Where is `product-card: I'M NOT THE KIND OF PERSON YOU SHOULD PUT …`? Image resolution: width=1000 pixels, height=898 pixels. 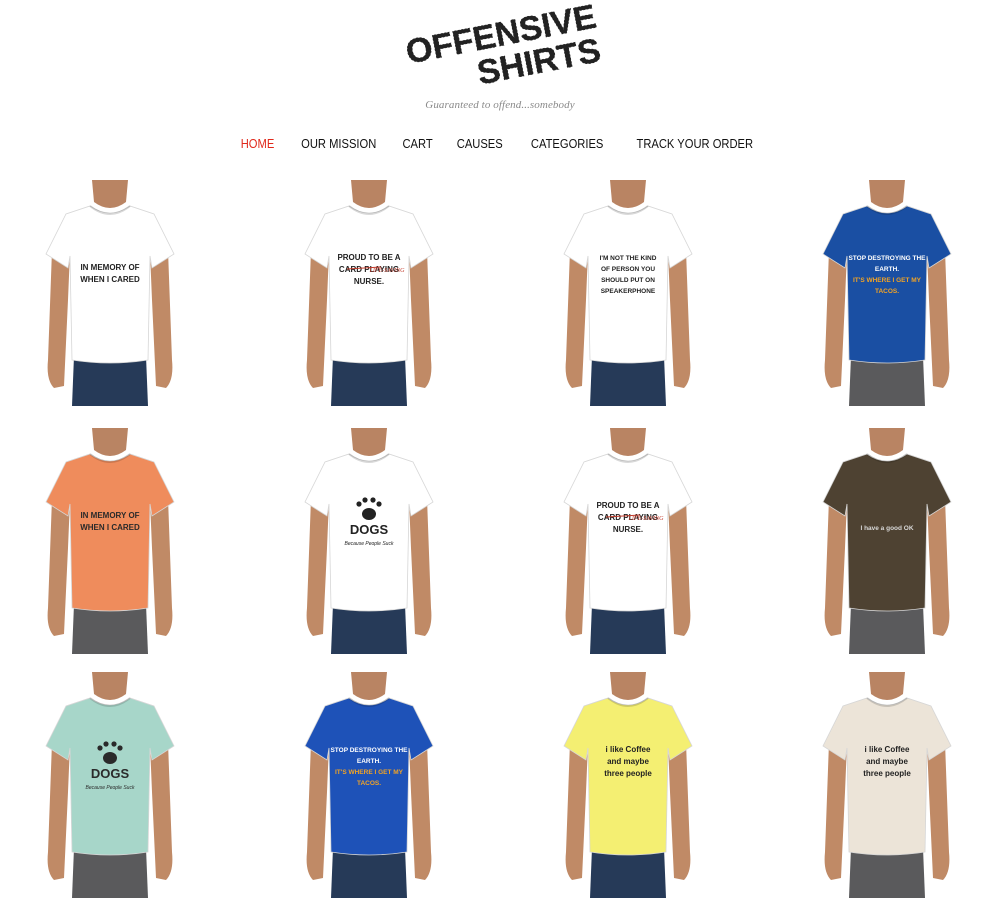
product-card: I'M NOT THE KIND OF PERSON YOU SHOULD PUT … is located at coordinates (628, 293).